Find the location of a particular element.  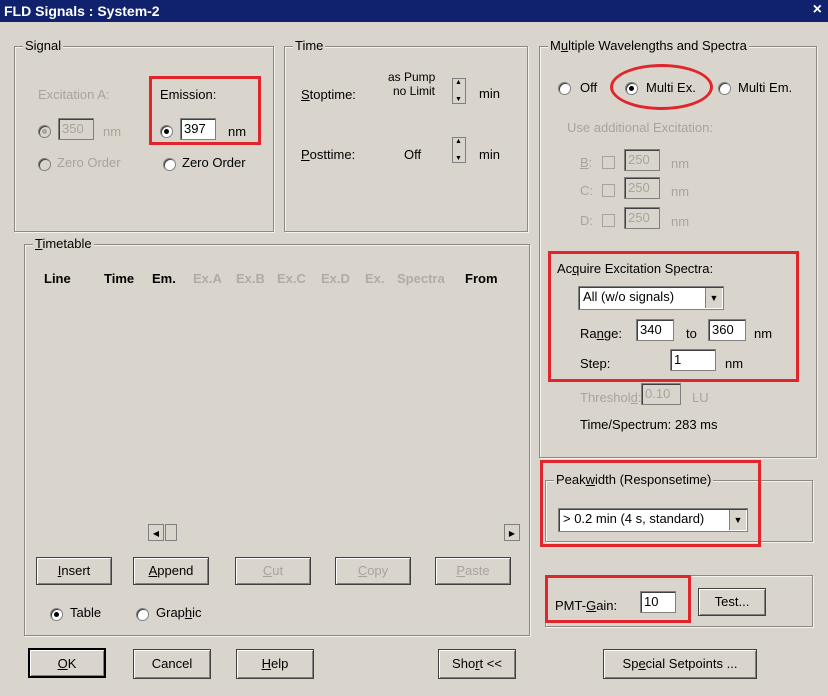

d-label: D: is located at coordinates (586, 220).